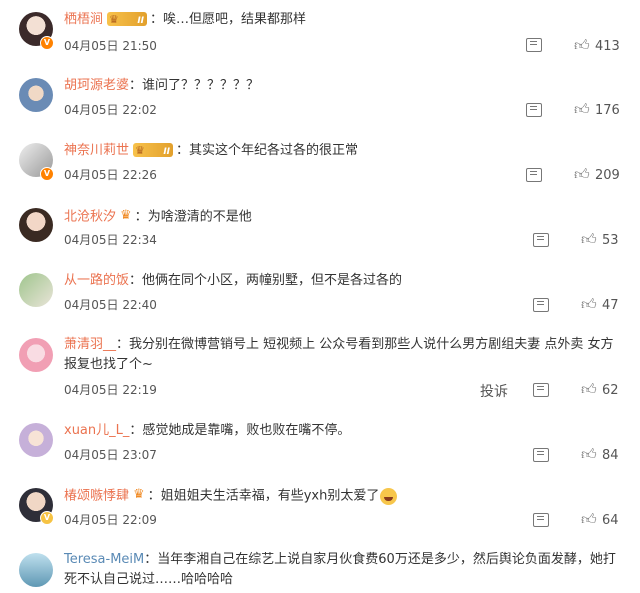 The image size is (640, 593). Describe the element at coordinates (274, 150) in the screenshot. I see `comment-text: 其实这个年纪各过各的很正常` at that location.